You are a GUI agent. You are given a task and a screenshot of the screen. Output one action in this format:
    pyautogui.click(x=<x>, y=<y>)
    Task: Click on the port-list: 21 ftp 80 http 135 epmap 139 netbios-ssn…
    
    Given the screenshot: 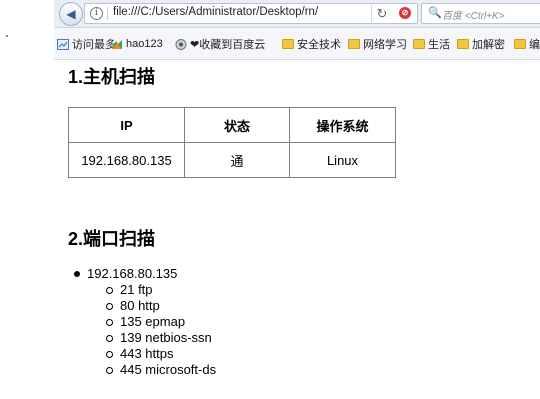 What is the action you would take?
    pyautogui.click(x=151, y=330)
    